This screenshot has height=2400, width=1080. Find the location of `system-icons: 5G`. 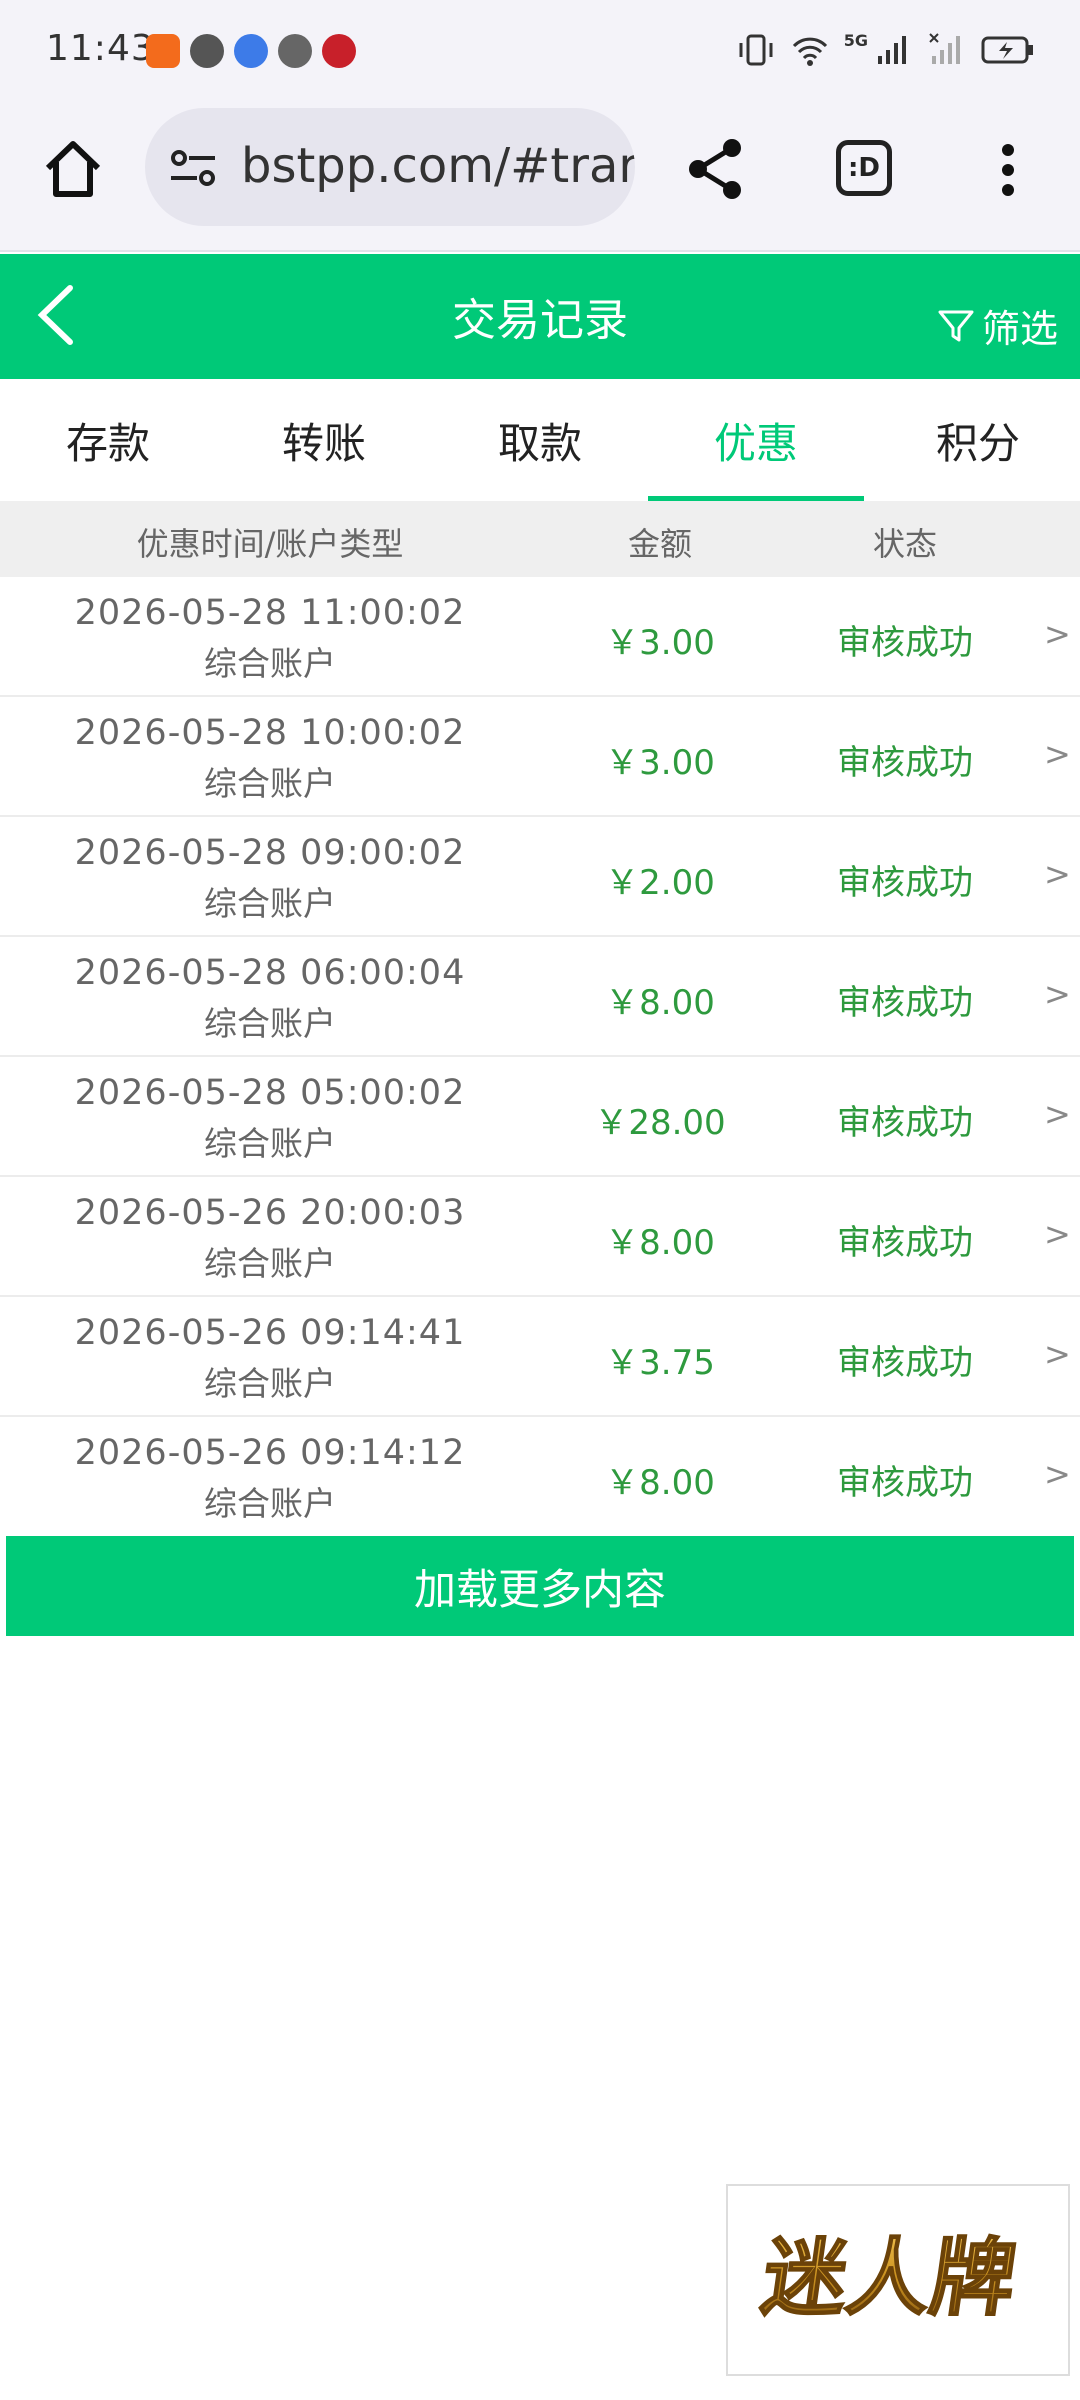

system-icons: 5G is located at coordinates (886, 50).